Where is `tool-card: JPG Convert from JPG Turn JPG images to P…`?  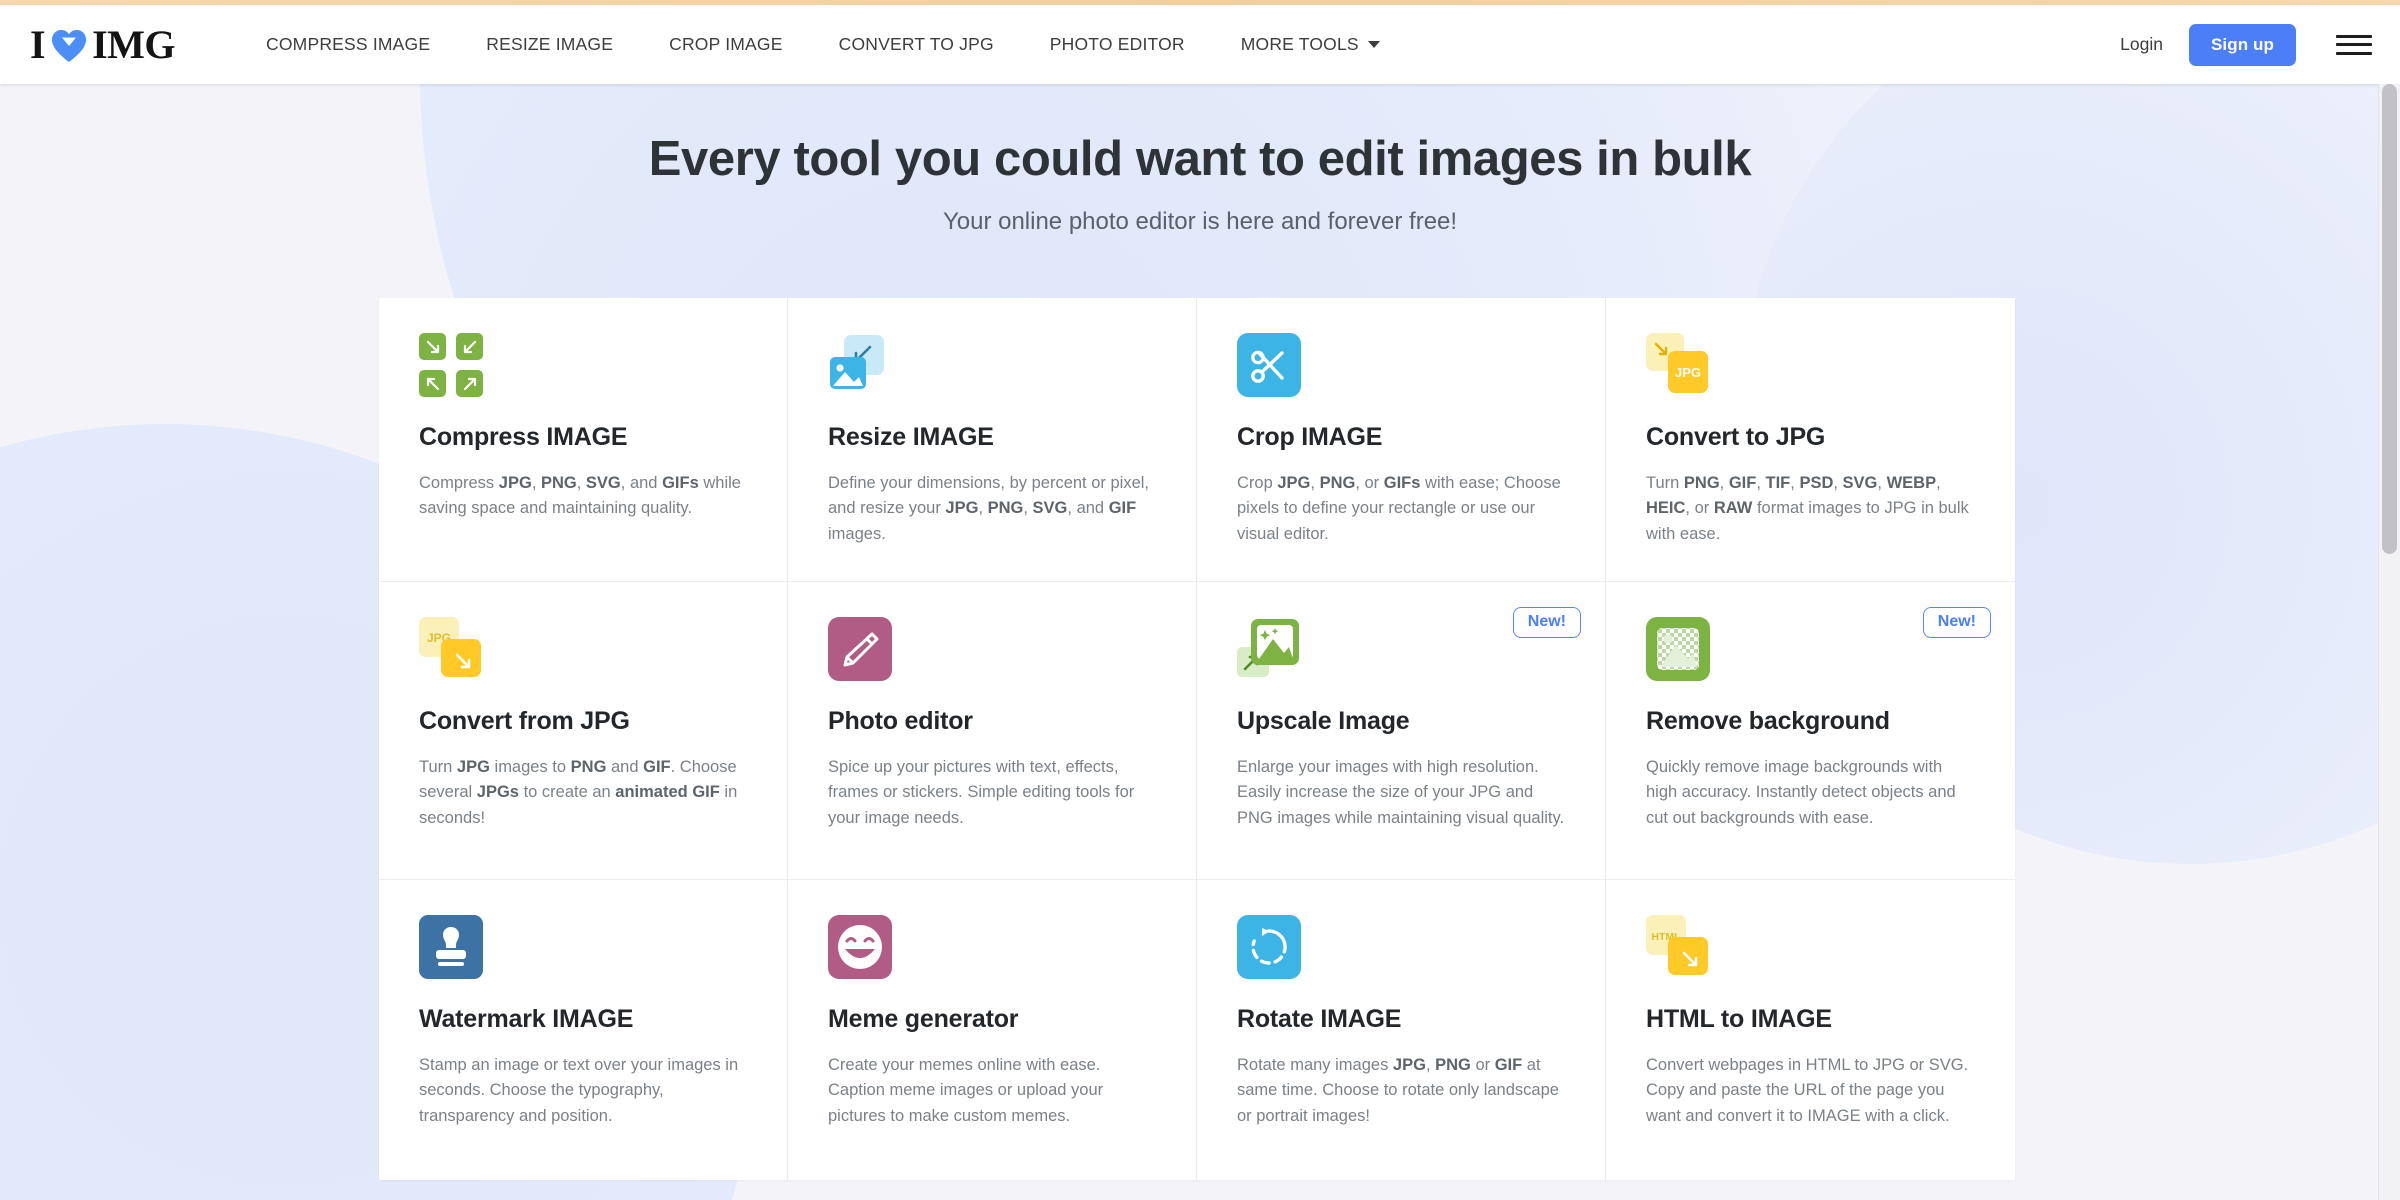 tool-card: JPG Convert from JPG Turn JPG images to P… is located at coordinates (583, 731).